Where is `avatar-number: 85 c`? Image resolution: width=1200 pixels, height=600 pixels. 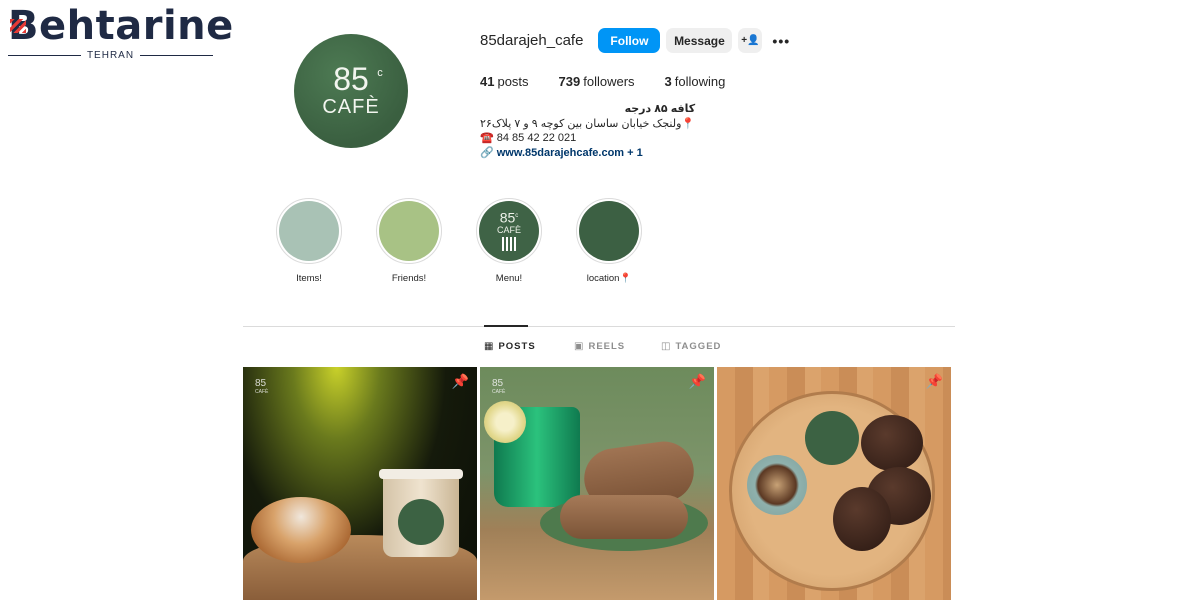
avatar-number: 85 c is located at coordinates (358, 78).